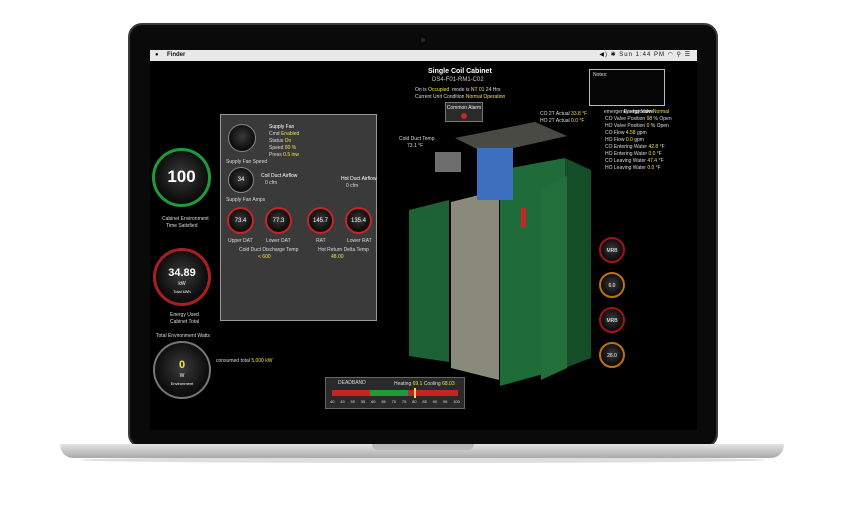  I want to click on env-watts-title: Total Environment Watts, so click(183, 336).